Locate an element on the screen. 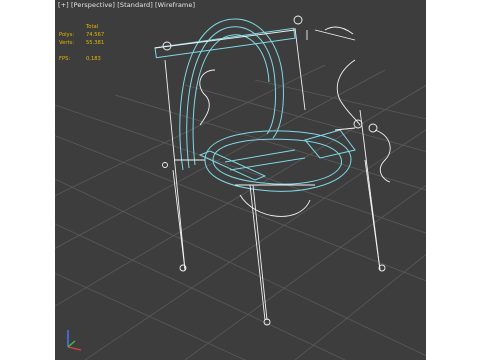 Image resolution: width=480 pixels, height=360 pixels. viewport-label: [+] [Perspective] [Standard] [Wireframe] is located at coordinates (126, 5).